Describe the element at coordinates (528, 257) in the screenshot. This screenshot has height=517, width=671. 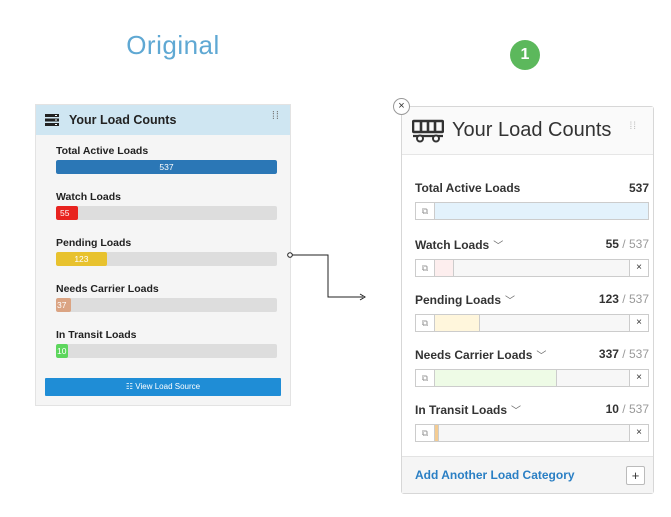
I see `load-category-row: Watch Loads ﹀ 55 / 537 ⧉ ×` at that location.